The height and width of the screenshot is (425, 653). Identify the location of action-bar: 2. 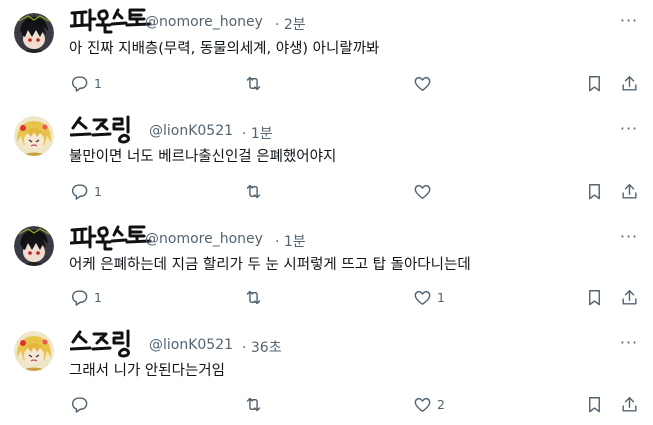
(326, 404).